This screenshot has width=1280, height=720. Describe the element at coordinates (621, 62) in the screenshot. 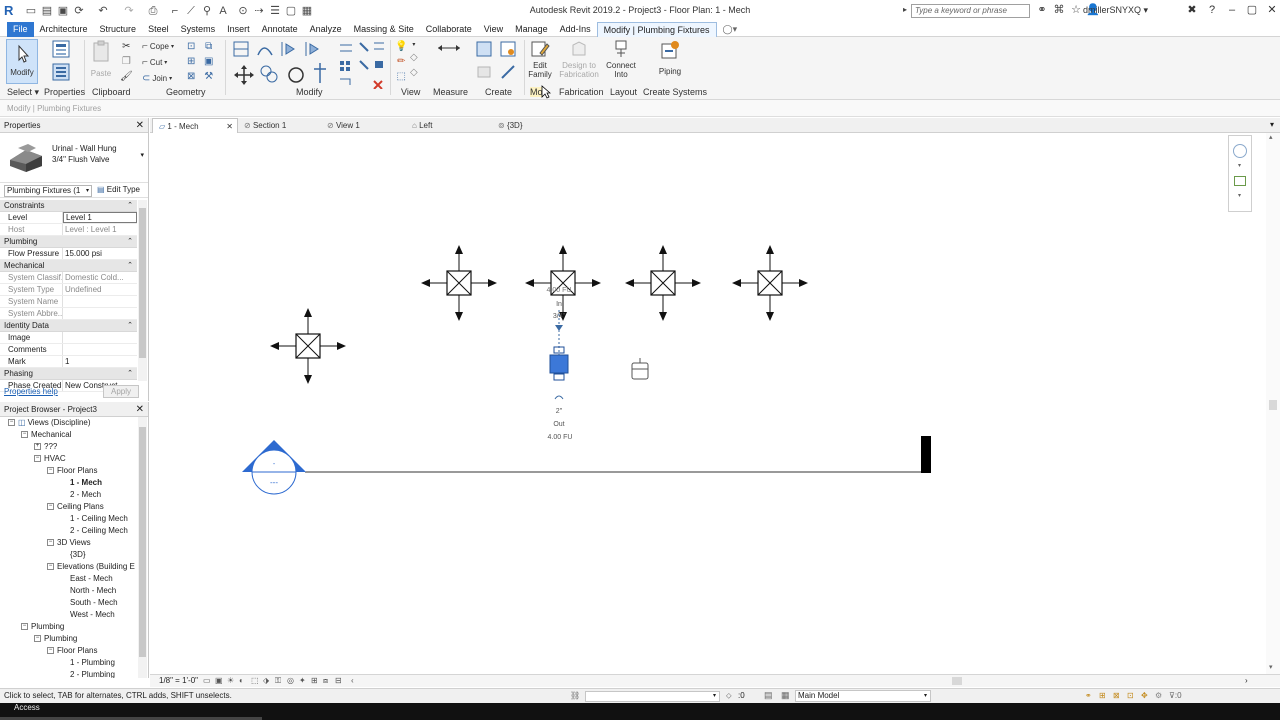

I see `connect-into-button: Connect Into` at that location.